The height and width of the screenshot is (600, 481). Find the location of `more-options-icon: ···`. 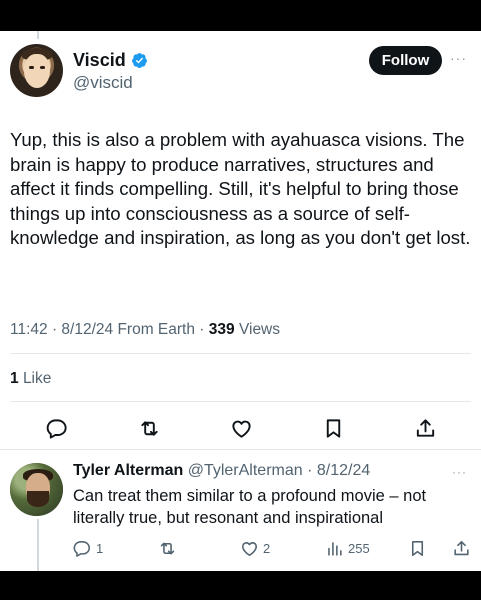

more-options-icon: ··· is located at coordinates (458, 58).